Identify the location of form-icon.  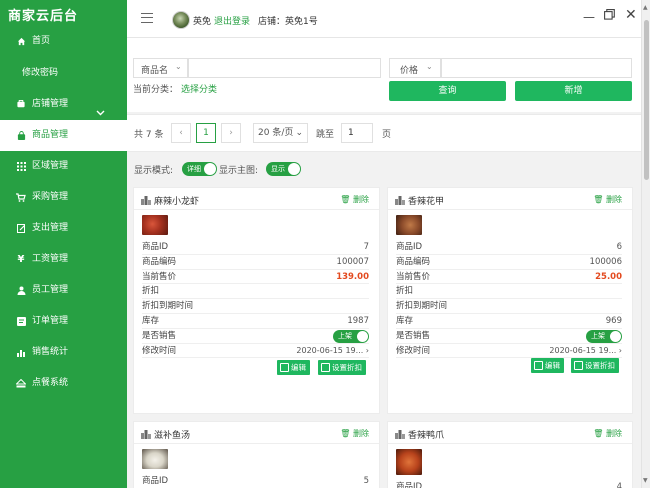
(21, 322).